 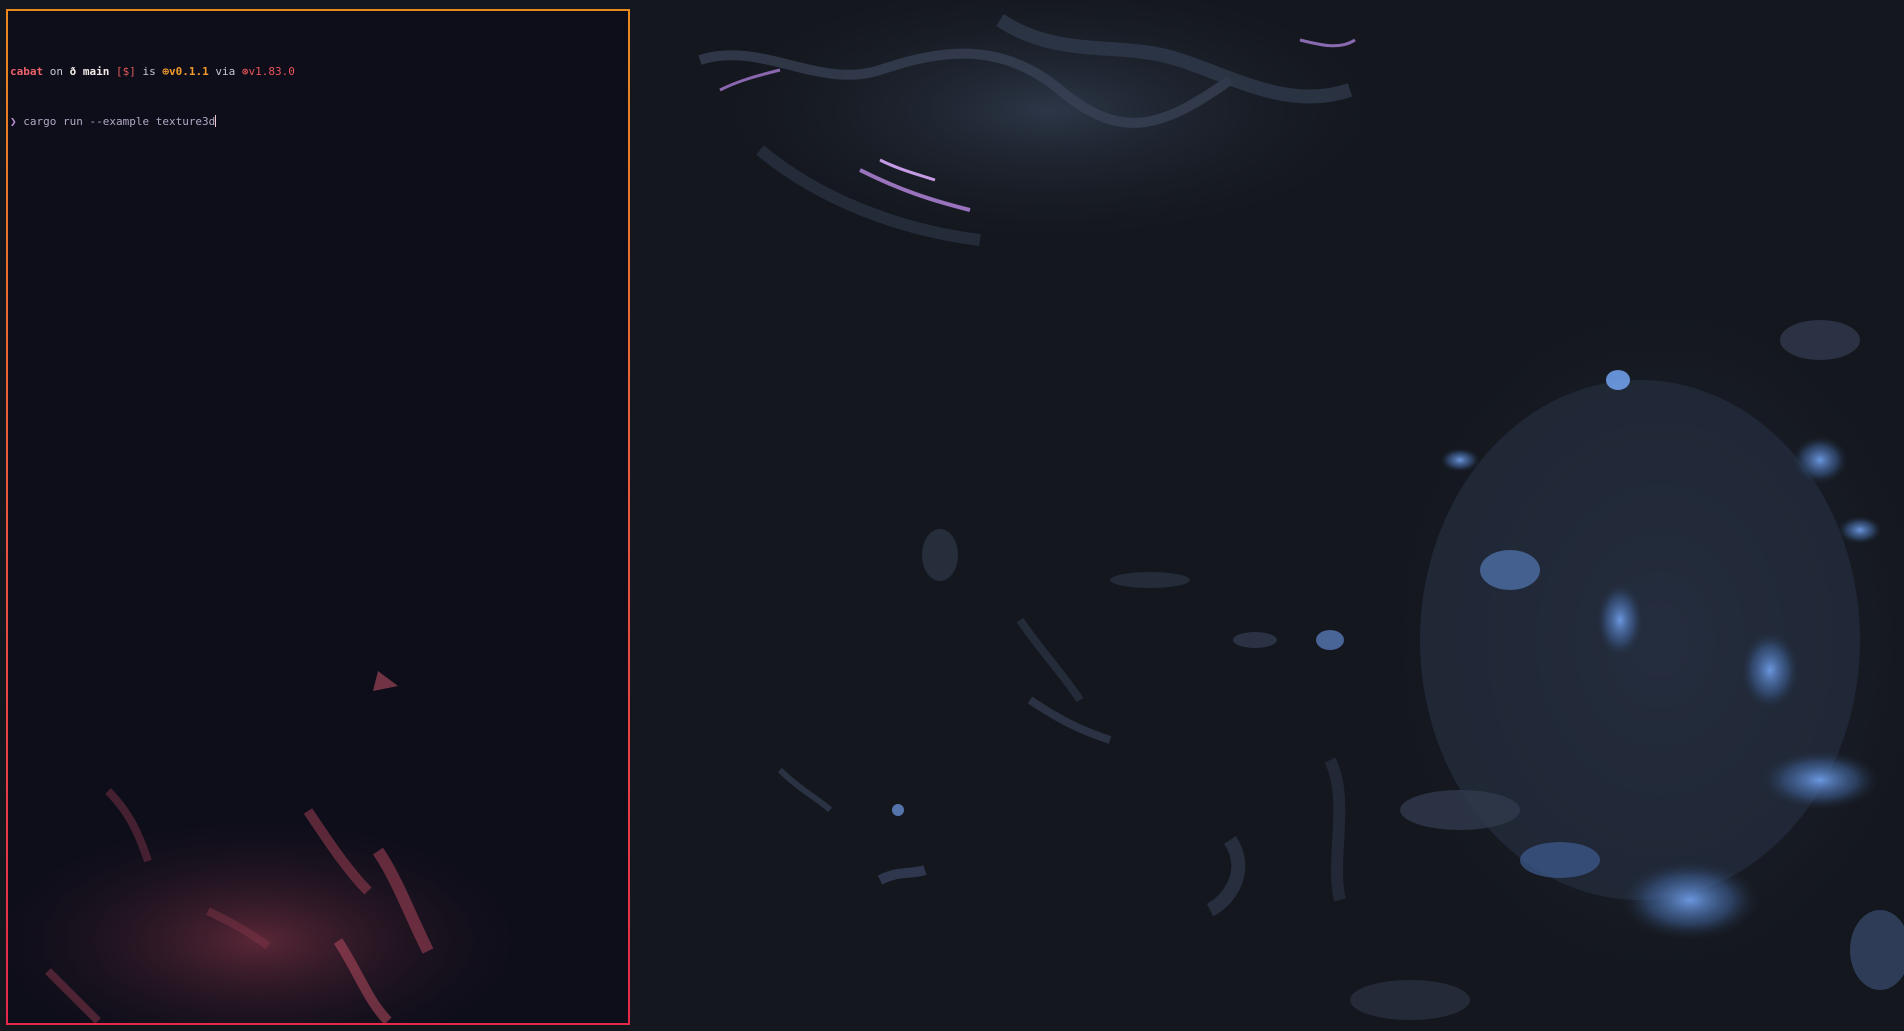 I want to click on git-branch-icon: ð, so click(x=73, y=71).